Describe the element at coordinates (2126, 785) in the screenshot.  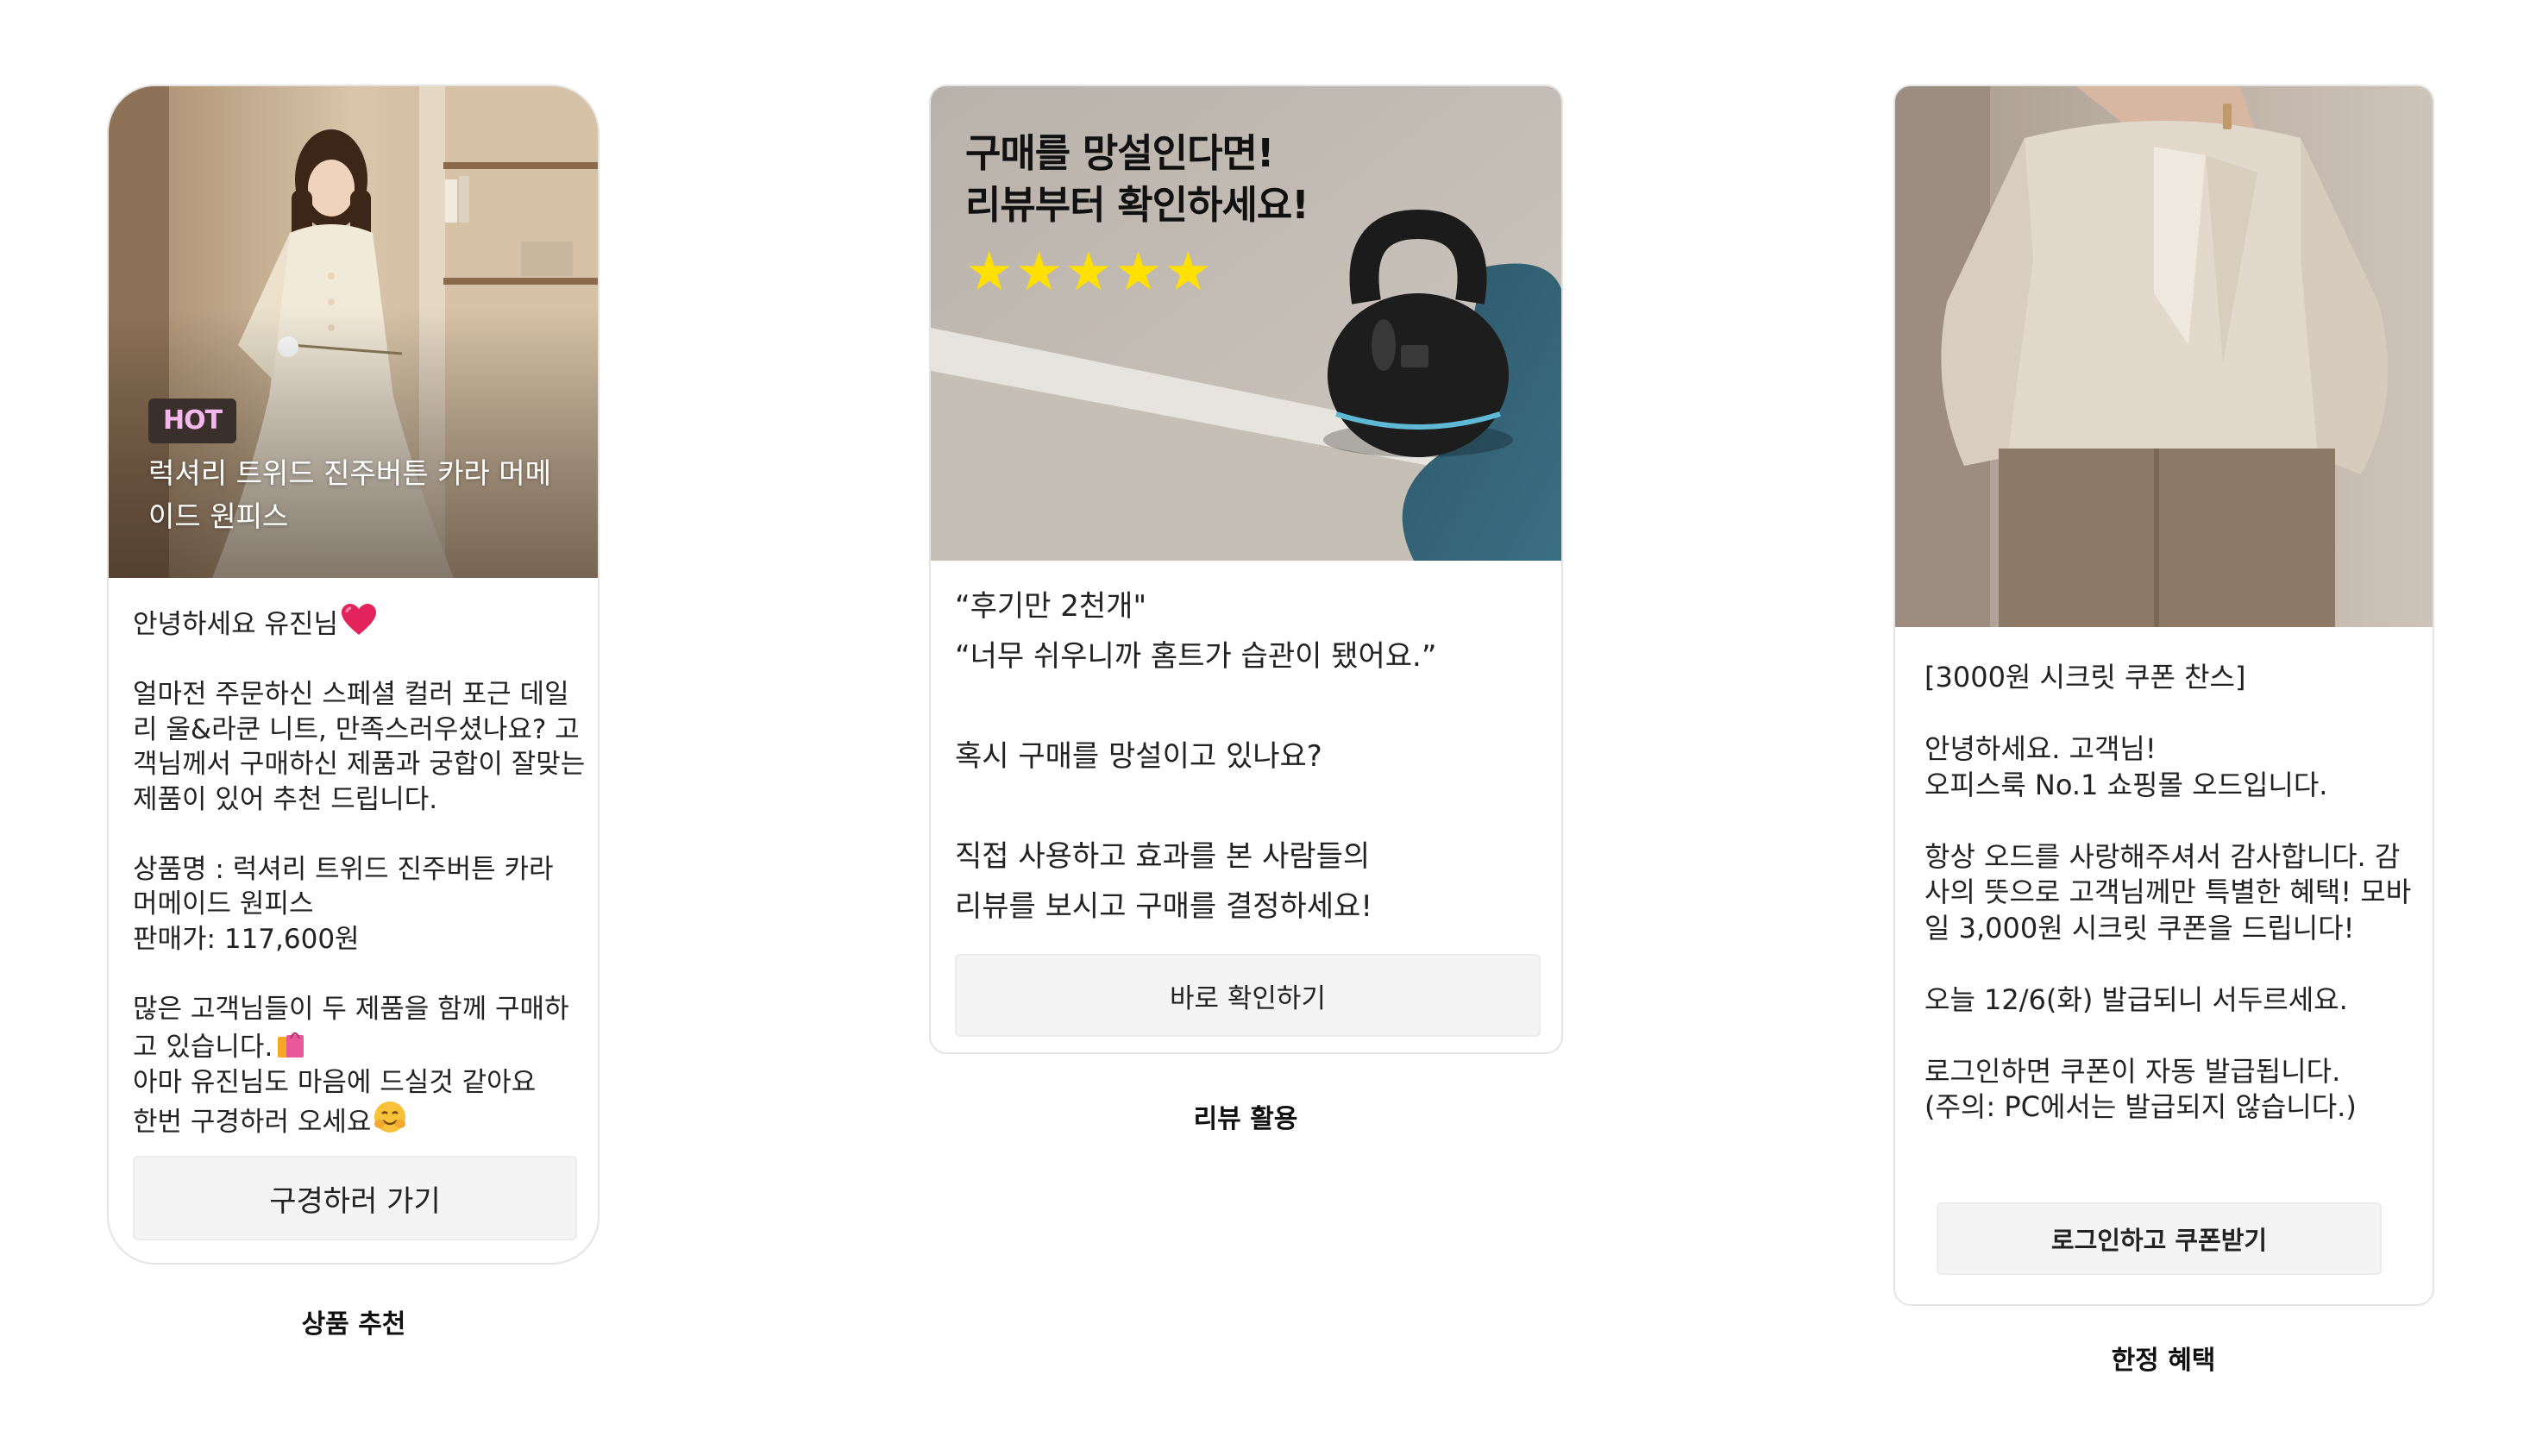
I see `shop-intro-line: 오피스룩 No.1 쇼핑몰 오드입니다.` at that location.